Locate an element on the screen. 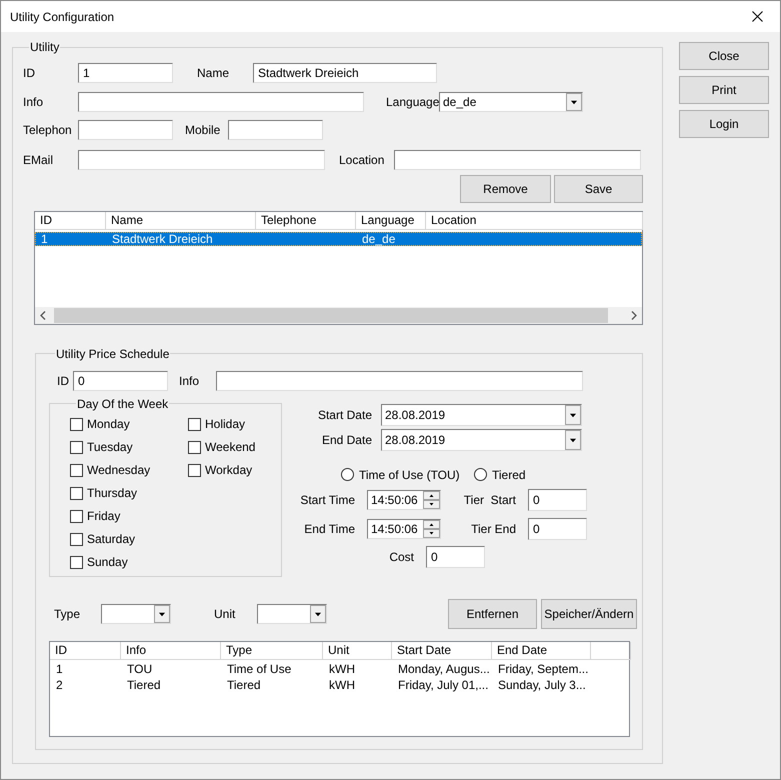  field-label: End Time is located at coordinates (329, 529).